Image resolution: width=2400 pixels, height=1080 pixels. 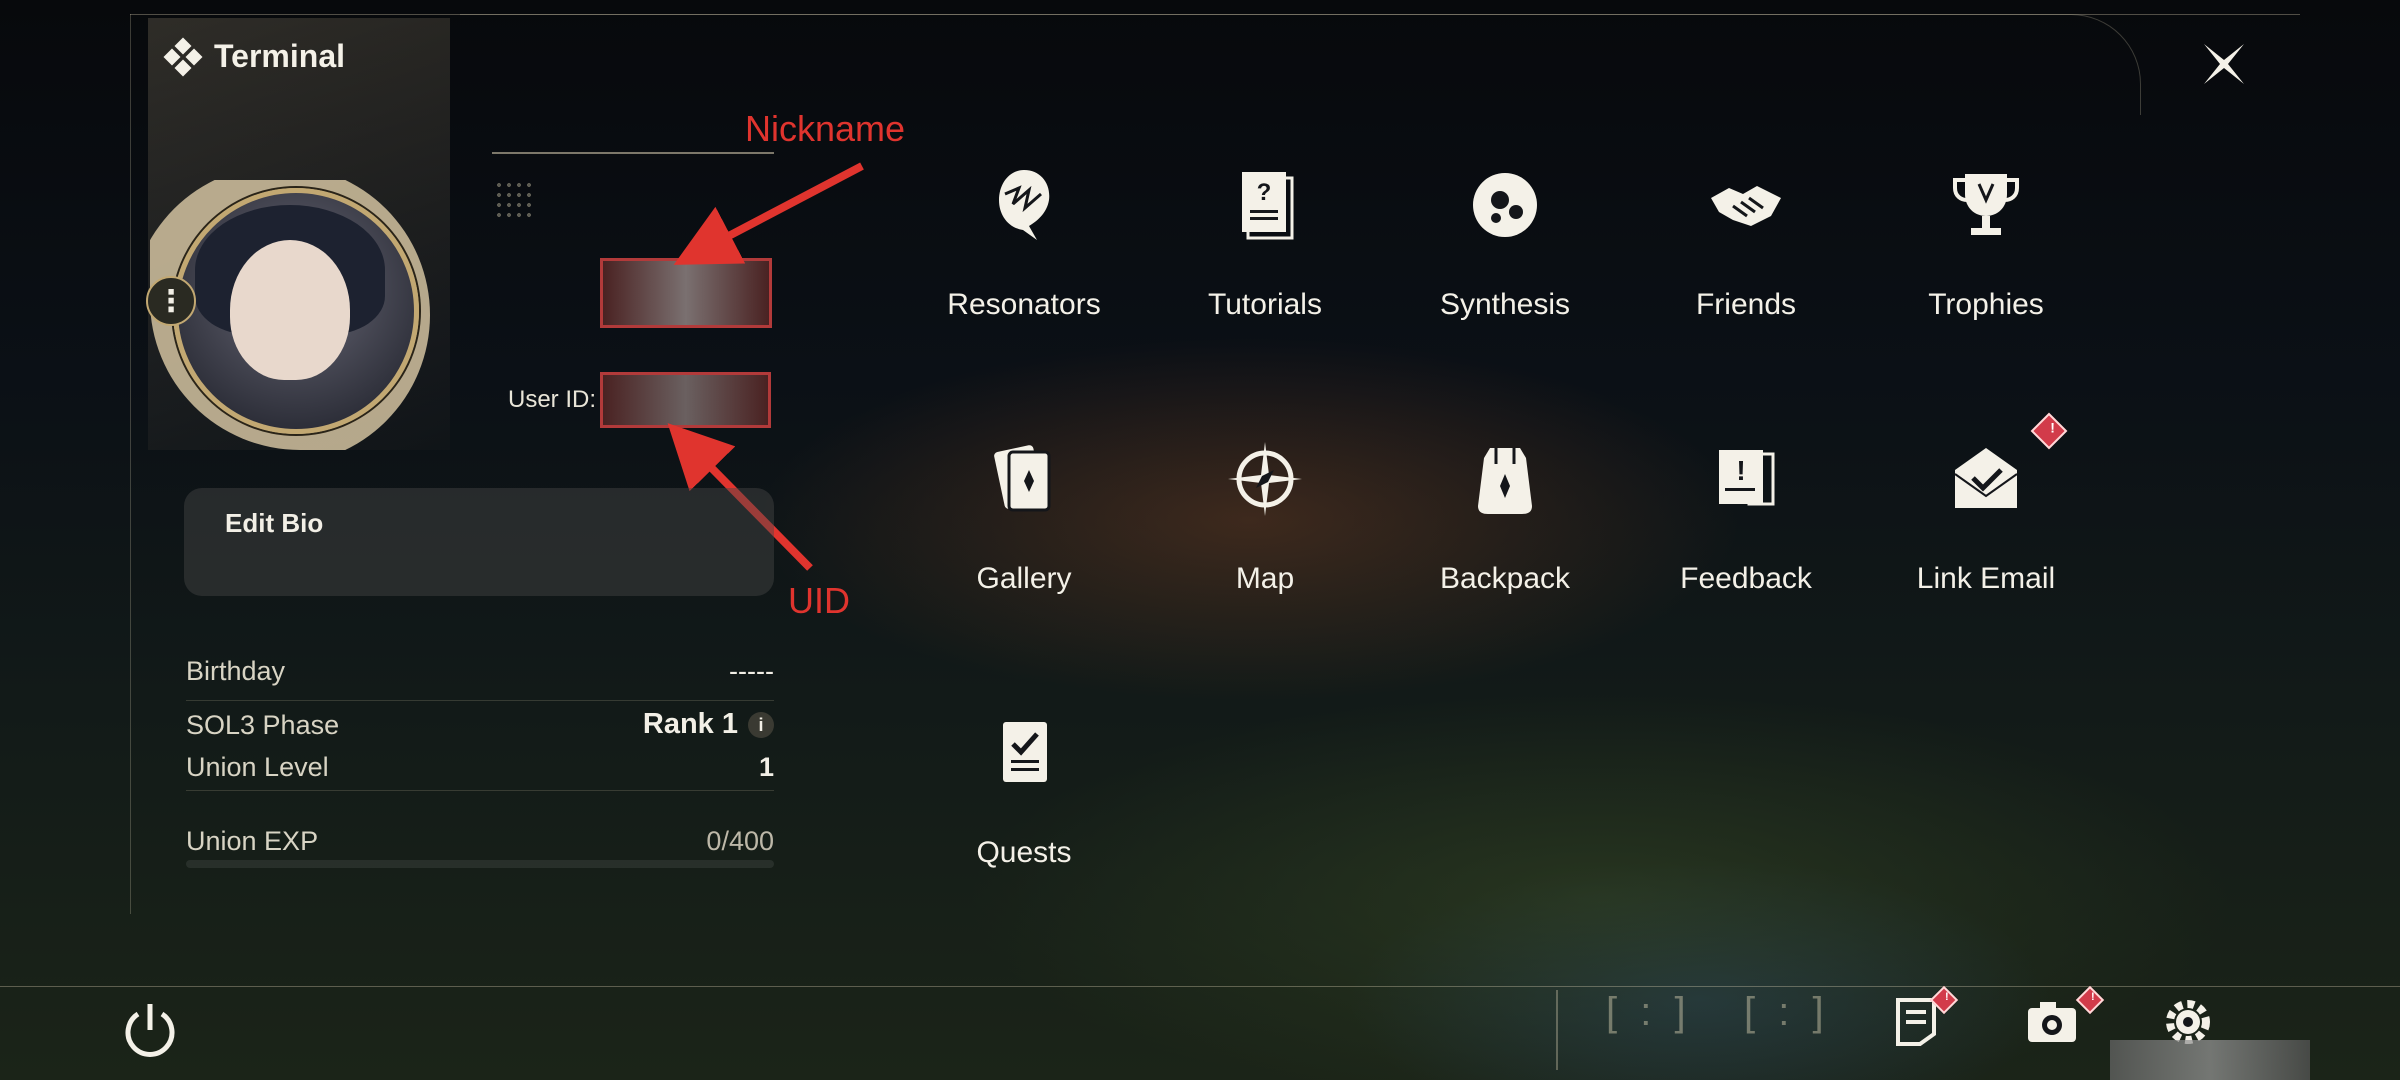 I want to click on menu-synthesis: Synthesis, so click(x=1505, y=241).